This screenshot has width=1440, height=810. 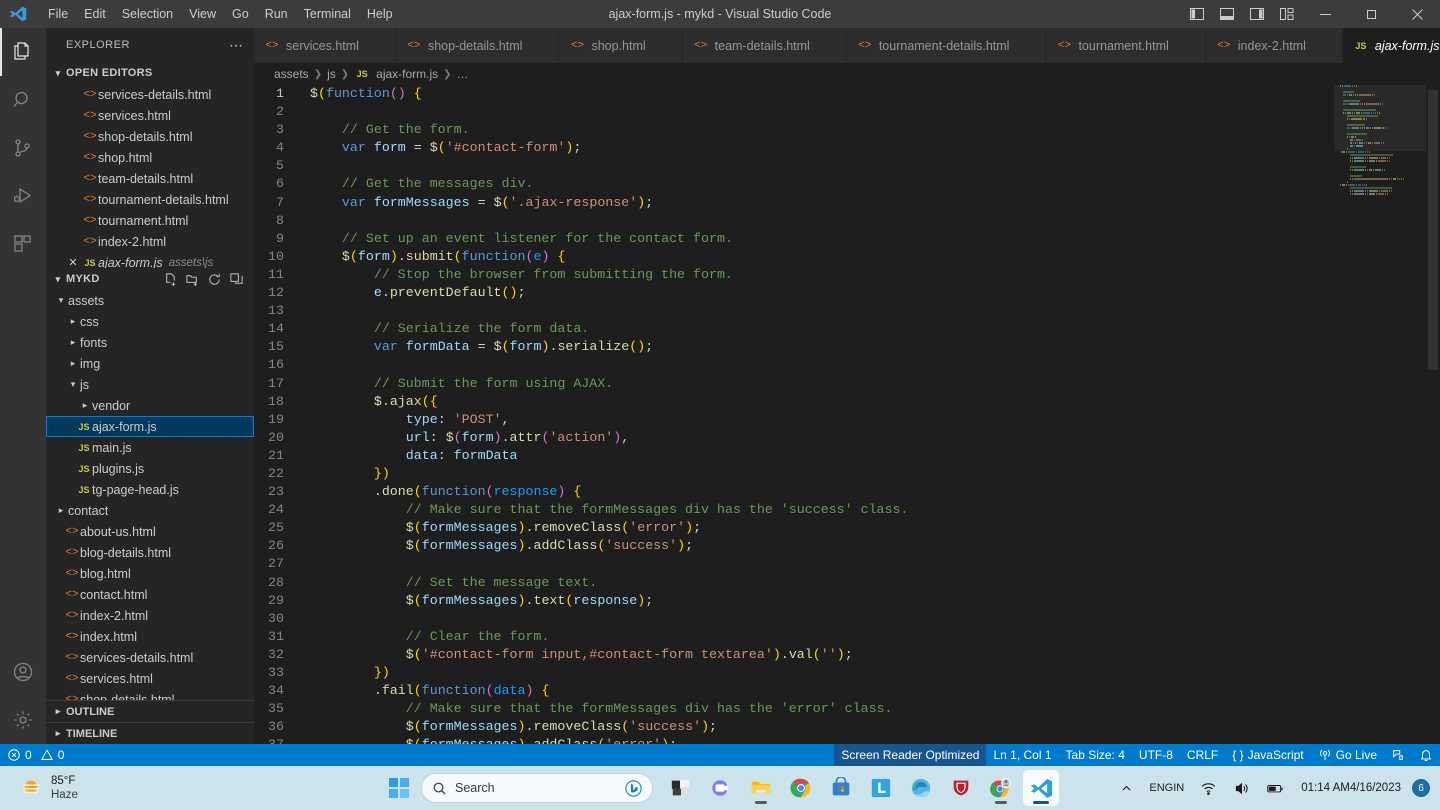 I want to click on tab-tournament-details-html: <>tournament-details.html✕, so click(x=946, y=45).